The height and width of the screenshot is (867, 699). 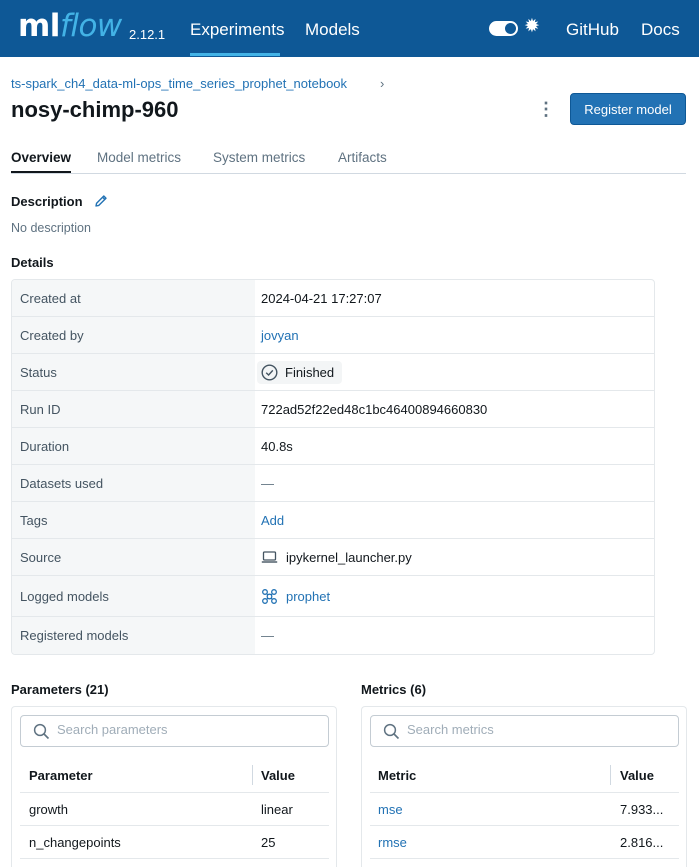 I want to click on details-row-source: Source ipykernel_launcher.py, so click(x=333, y=557).